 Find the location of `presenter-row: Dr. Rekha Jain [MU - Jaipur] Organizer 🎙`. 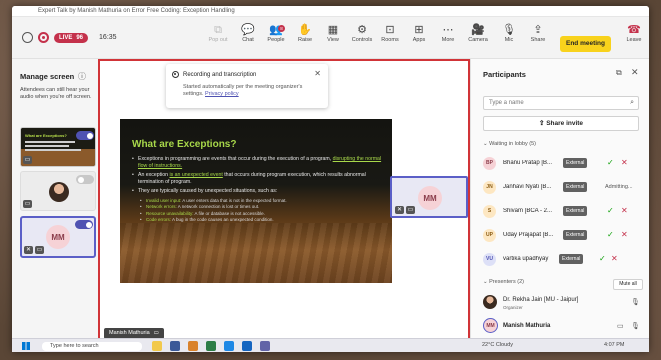

presenter-row: Dr. Rekha Jain [MU - Jaipur] Organizer 🎙 is located at coordinates (563, 304).